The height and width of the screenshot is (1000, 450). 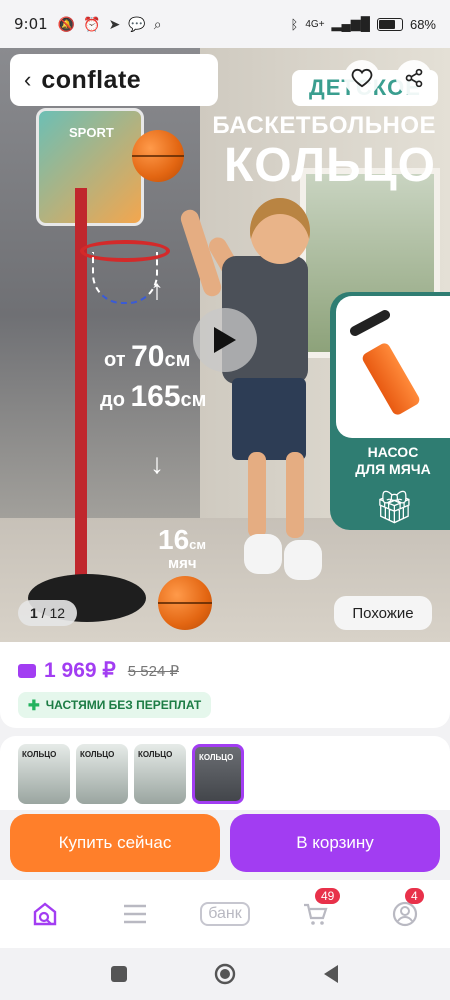 I want to click on menu-icon, so click(x=135, y=914).